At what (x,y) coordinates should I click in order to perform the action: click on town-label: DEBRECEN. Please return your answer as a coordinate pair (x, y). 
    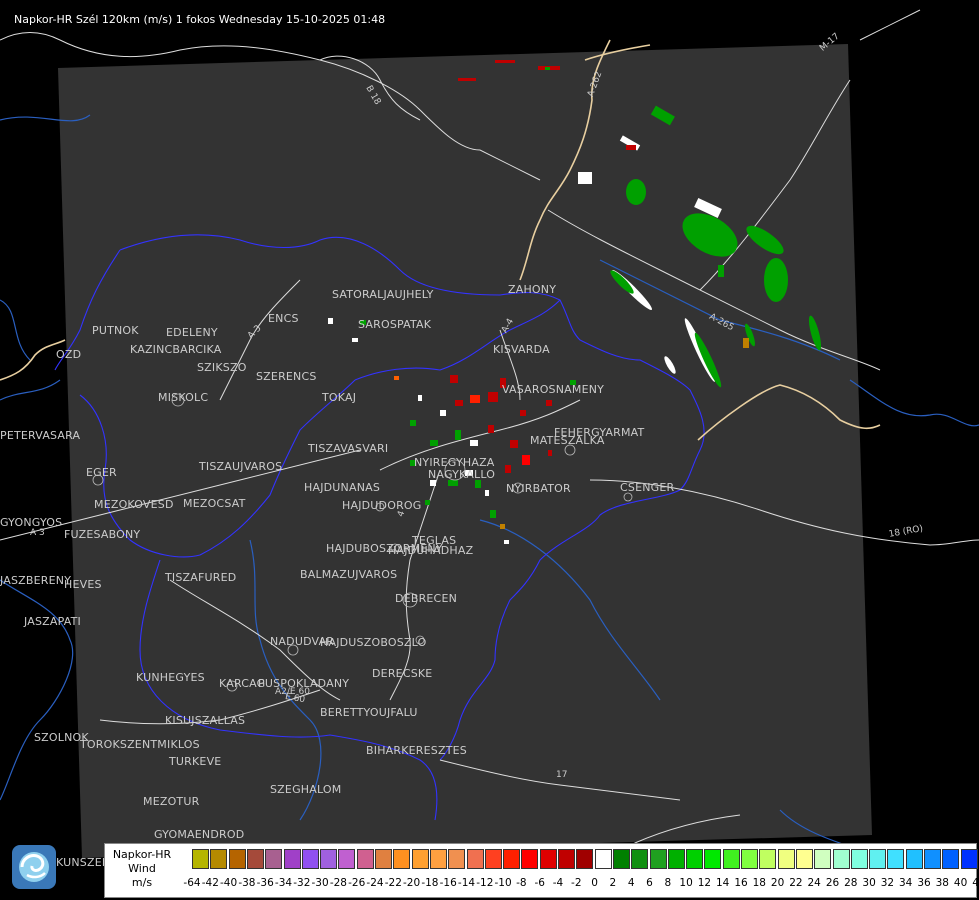
    Looking at the image, I should click on (426, 598).